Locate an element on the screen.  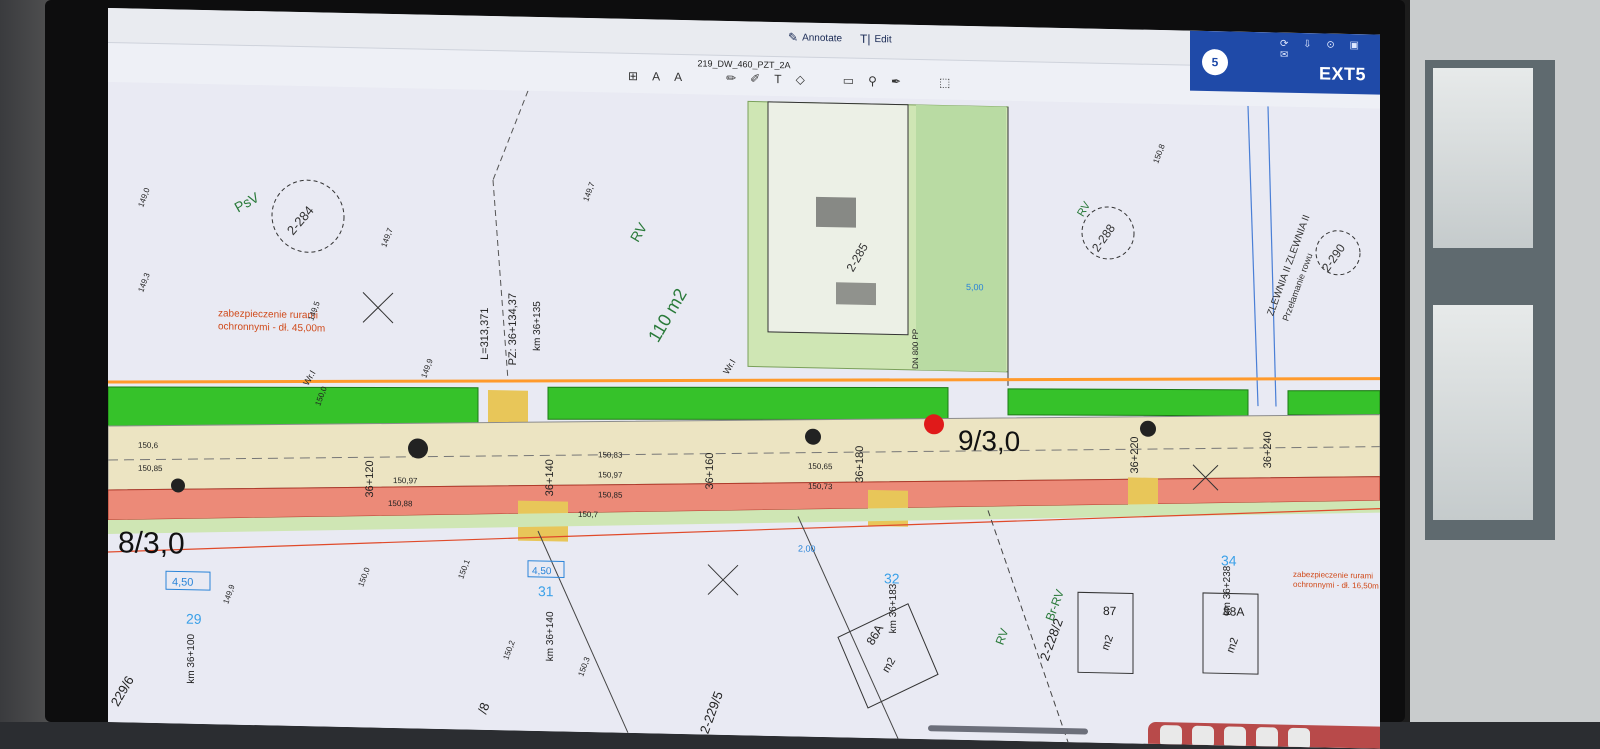
extension-panel: 5 ⟳ ⇩ ⊙ ▣ ✉ EXT5 is located at coordinates (1285, 62).